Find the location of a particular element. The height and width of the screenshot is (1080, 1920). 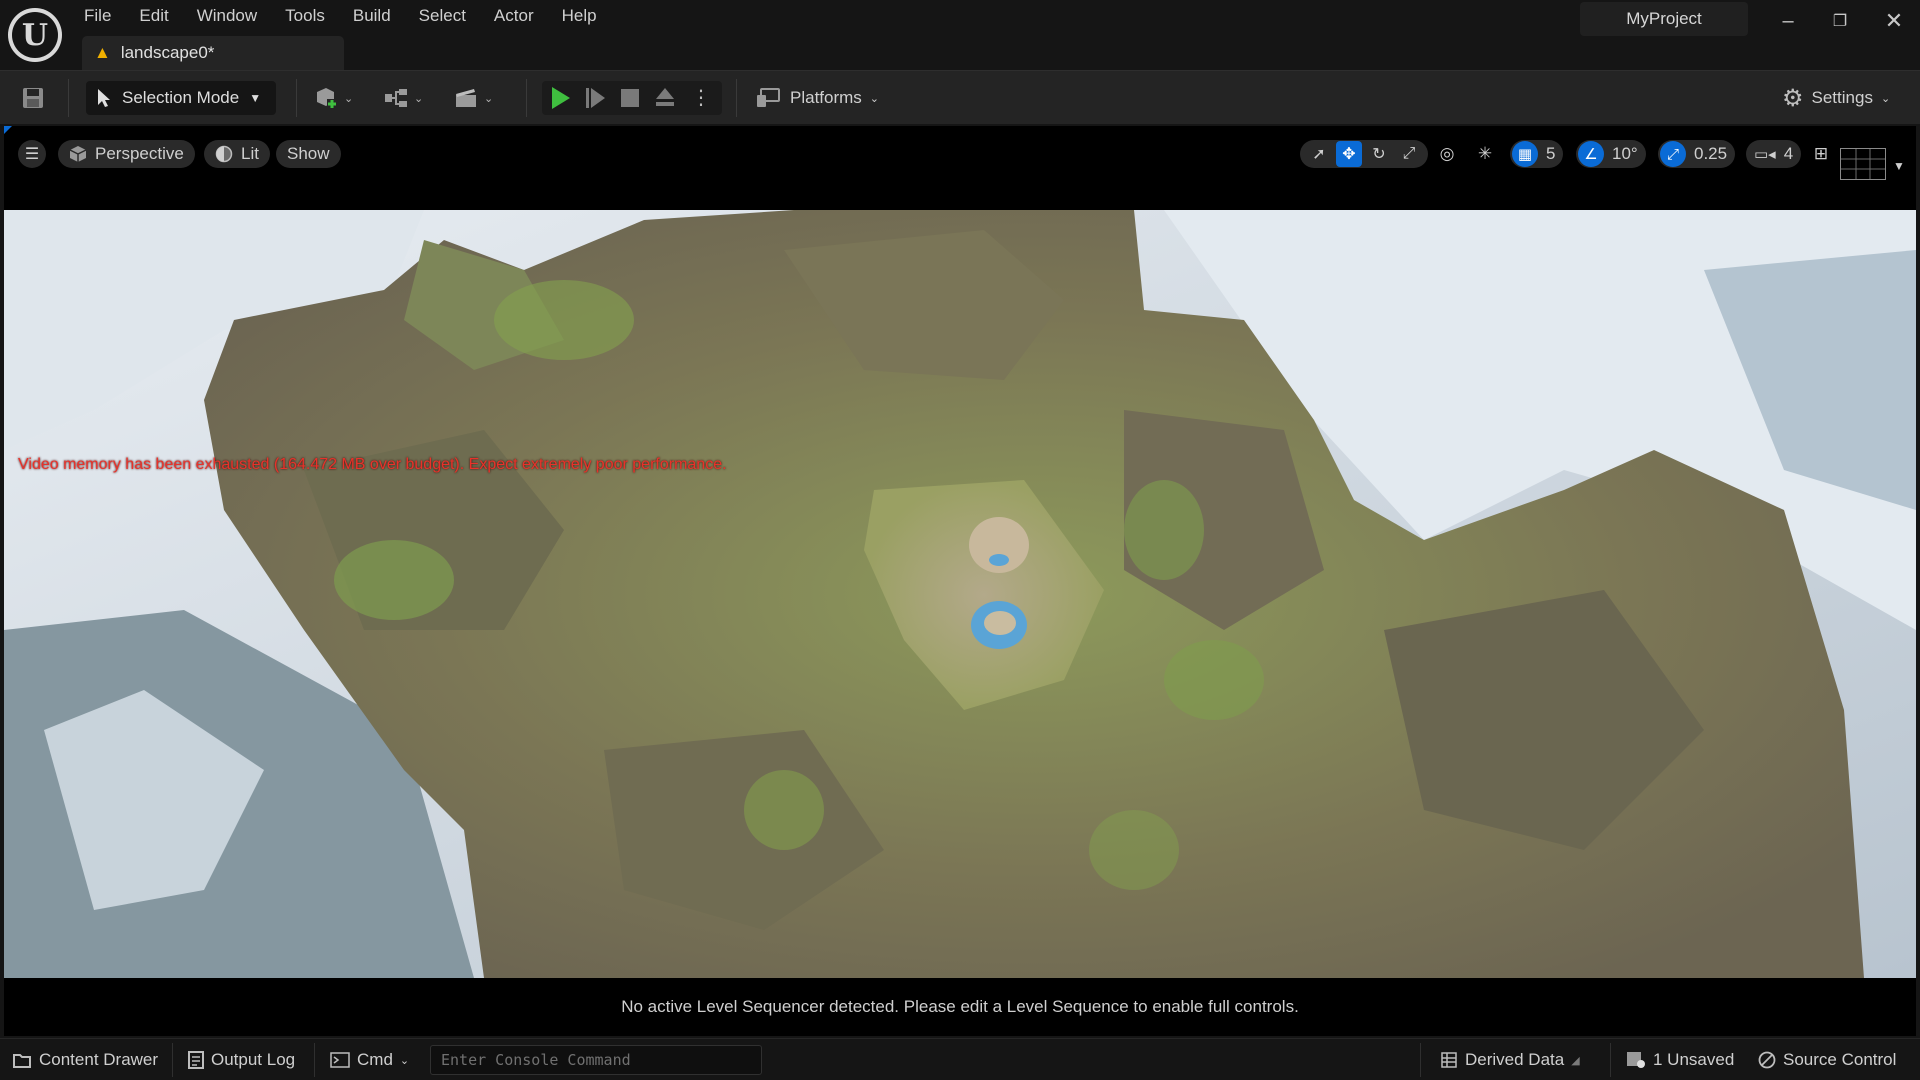

source-control-button: Source Control is located at coordinates (1827, 1060).